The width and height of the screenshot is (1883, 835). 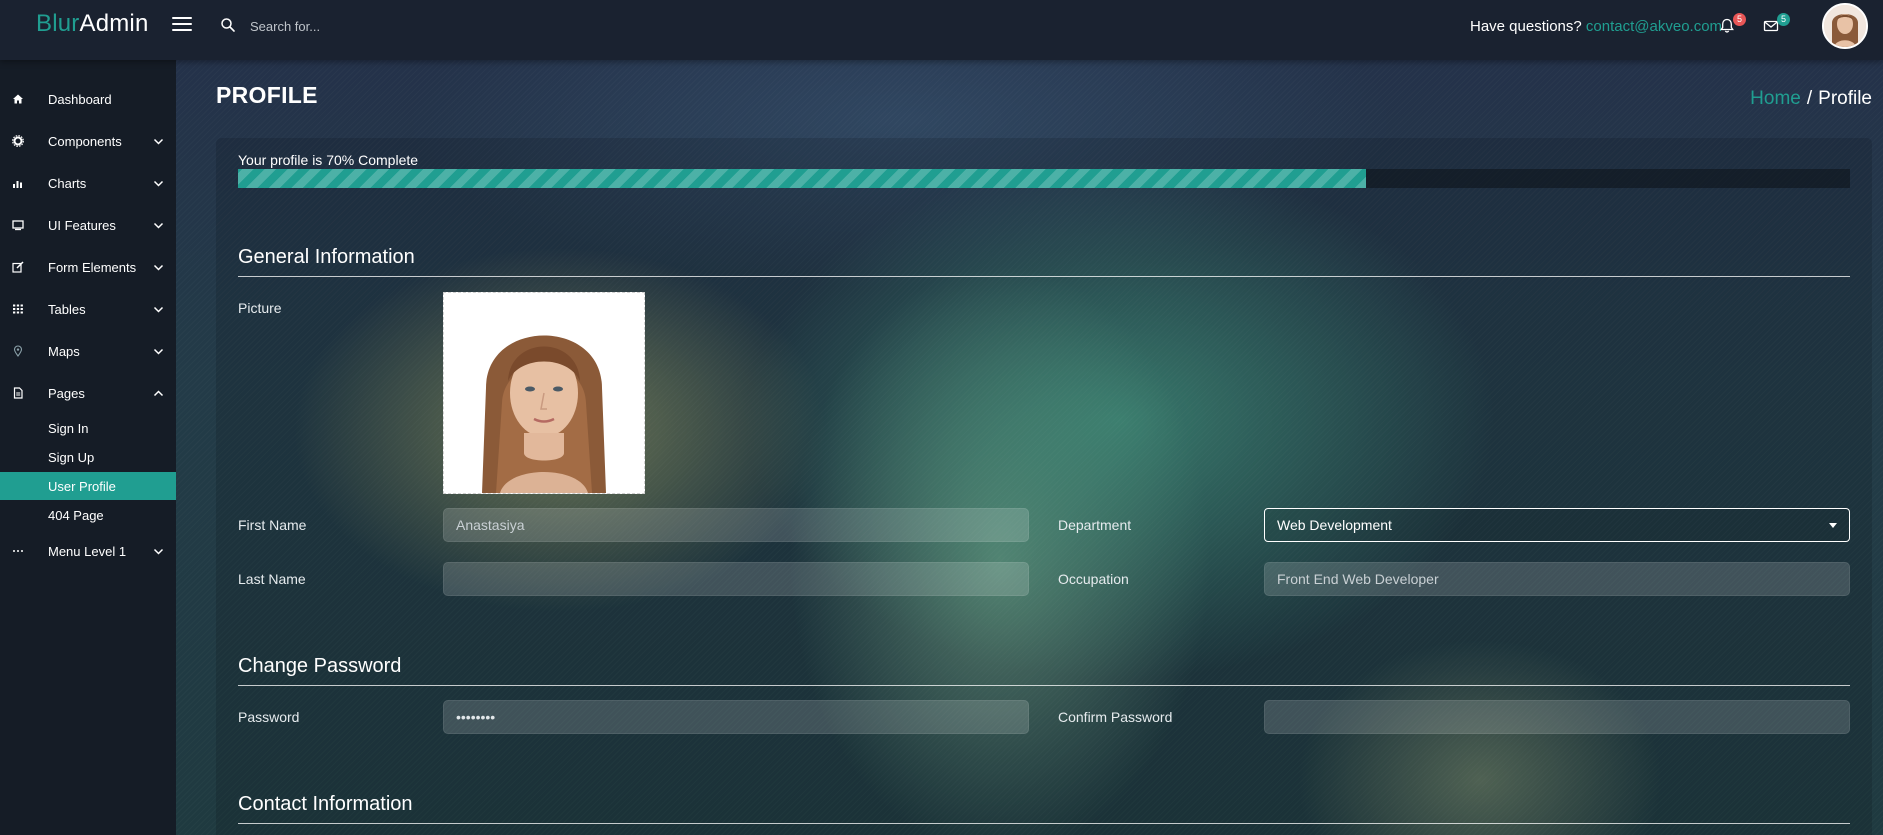 What do you see at coordinates (1833, 525) in the screenshot?
I see `caret-down-icon` at bounding box center [1833, 525].